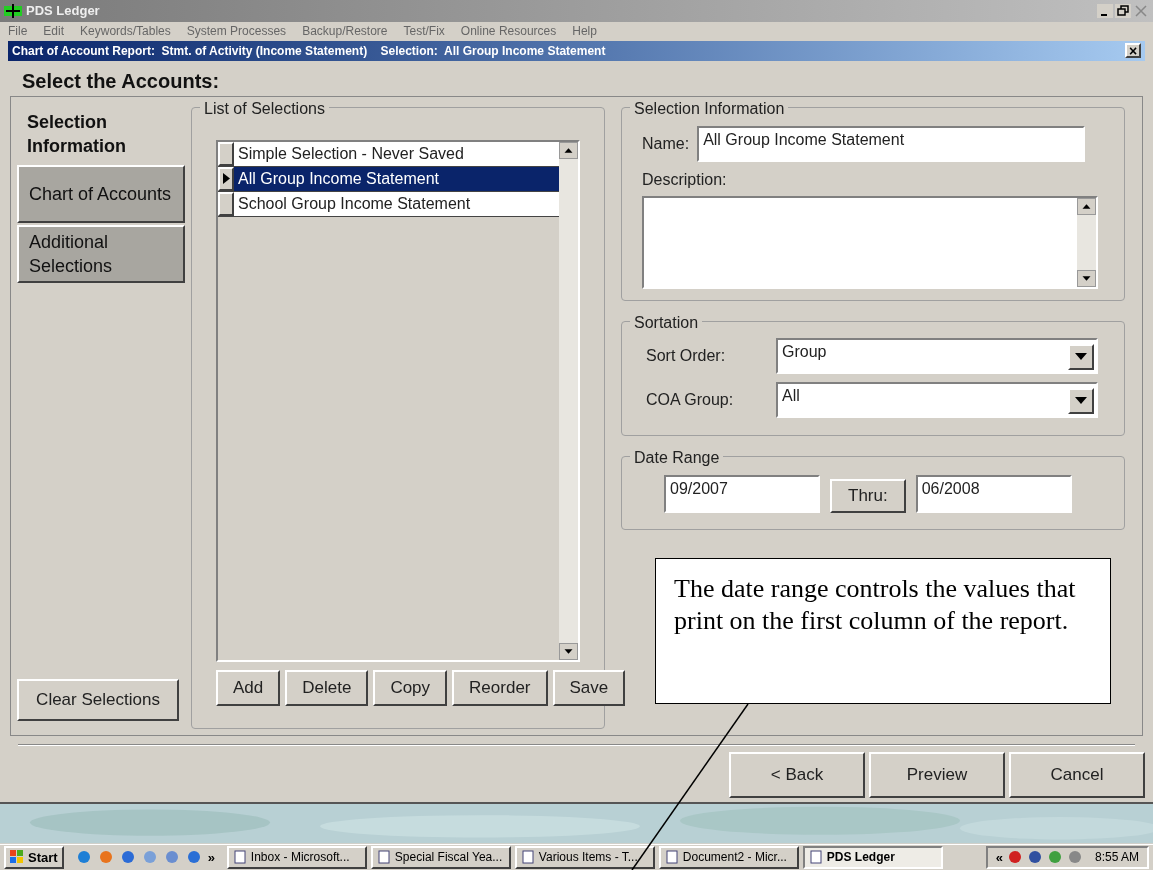  I want to click on name-field: All Group Income Statement, so click(891, 143).